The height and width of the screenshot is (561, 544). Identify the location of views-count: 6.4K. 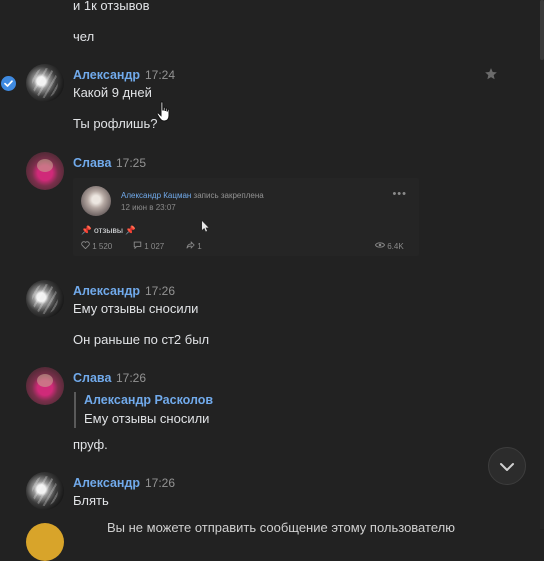
(395, 246).